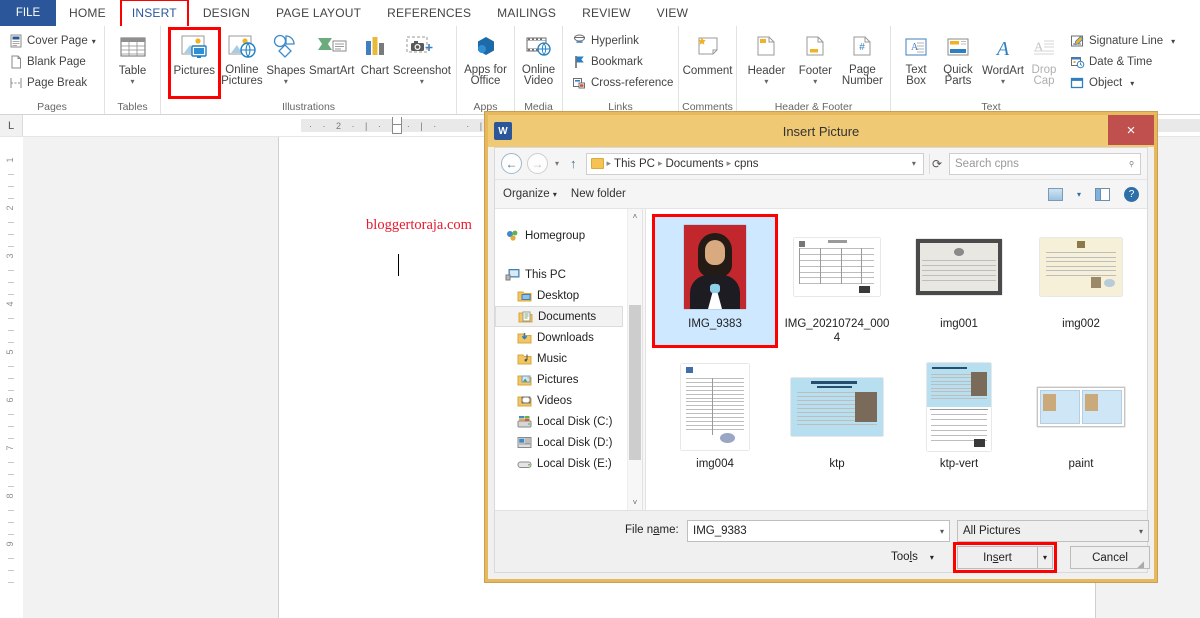 The image size is (1200, 618). I want to click on insert-button: Insert, so click(997, 557).